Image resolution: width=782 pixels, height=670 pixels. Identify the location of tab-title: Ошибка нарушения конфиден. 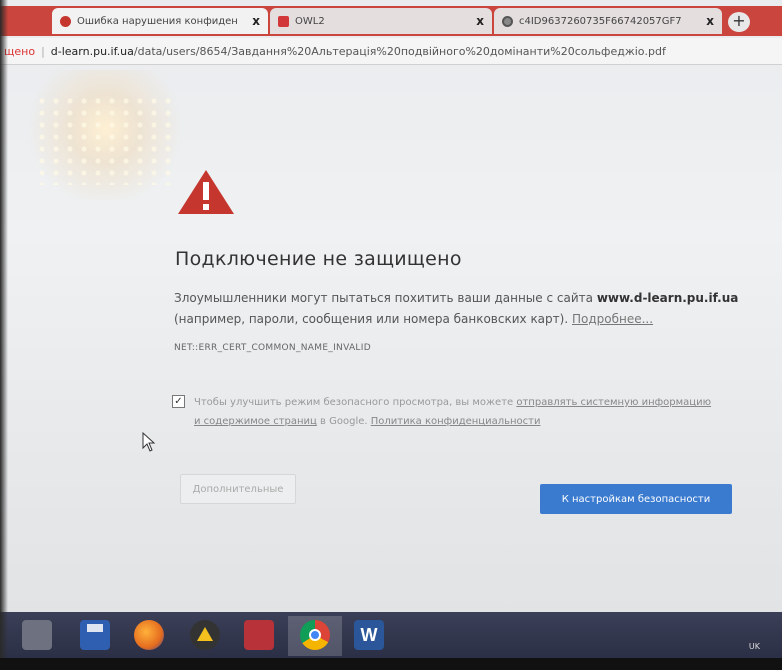
(157, 21).